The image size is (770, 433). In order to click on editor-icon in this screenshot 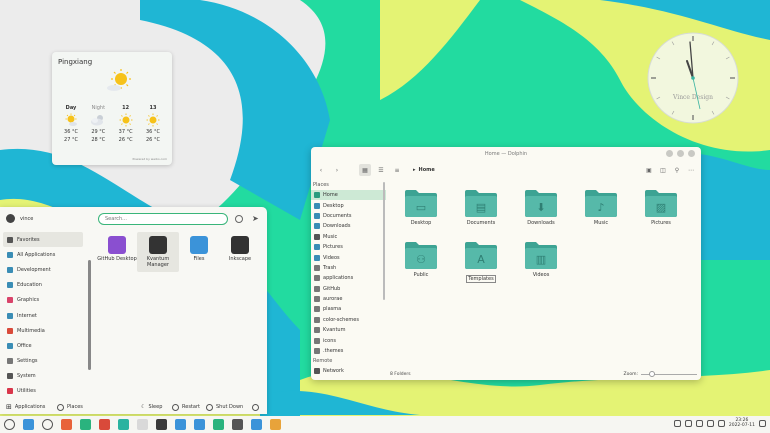, I will do `click(142, 424)`.